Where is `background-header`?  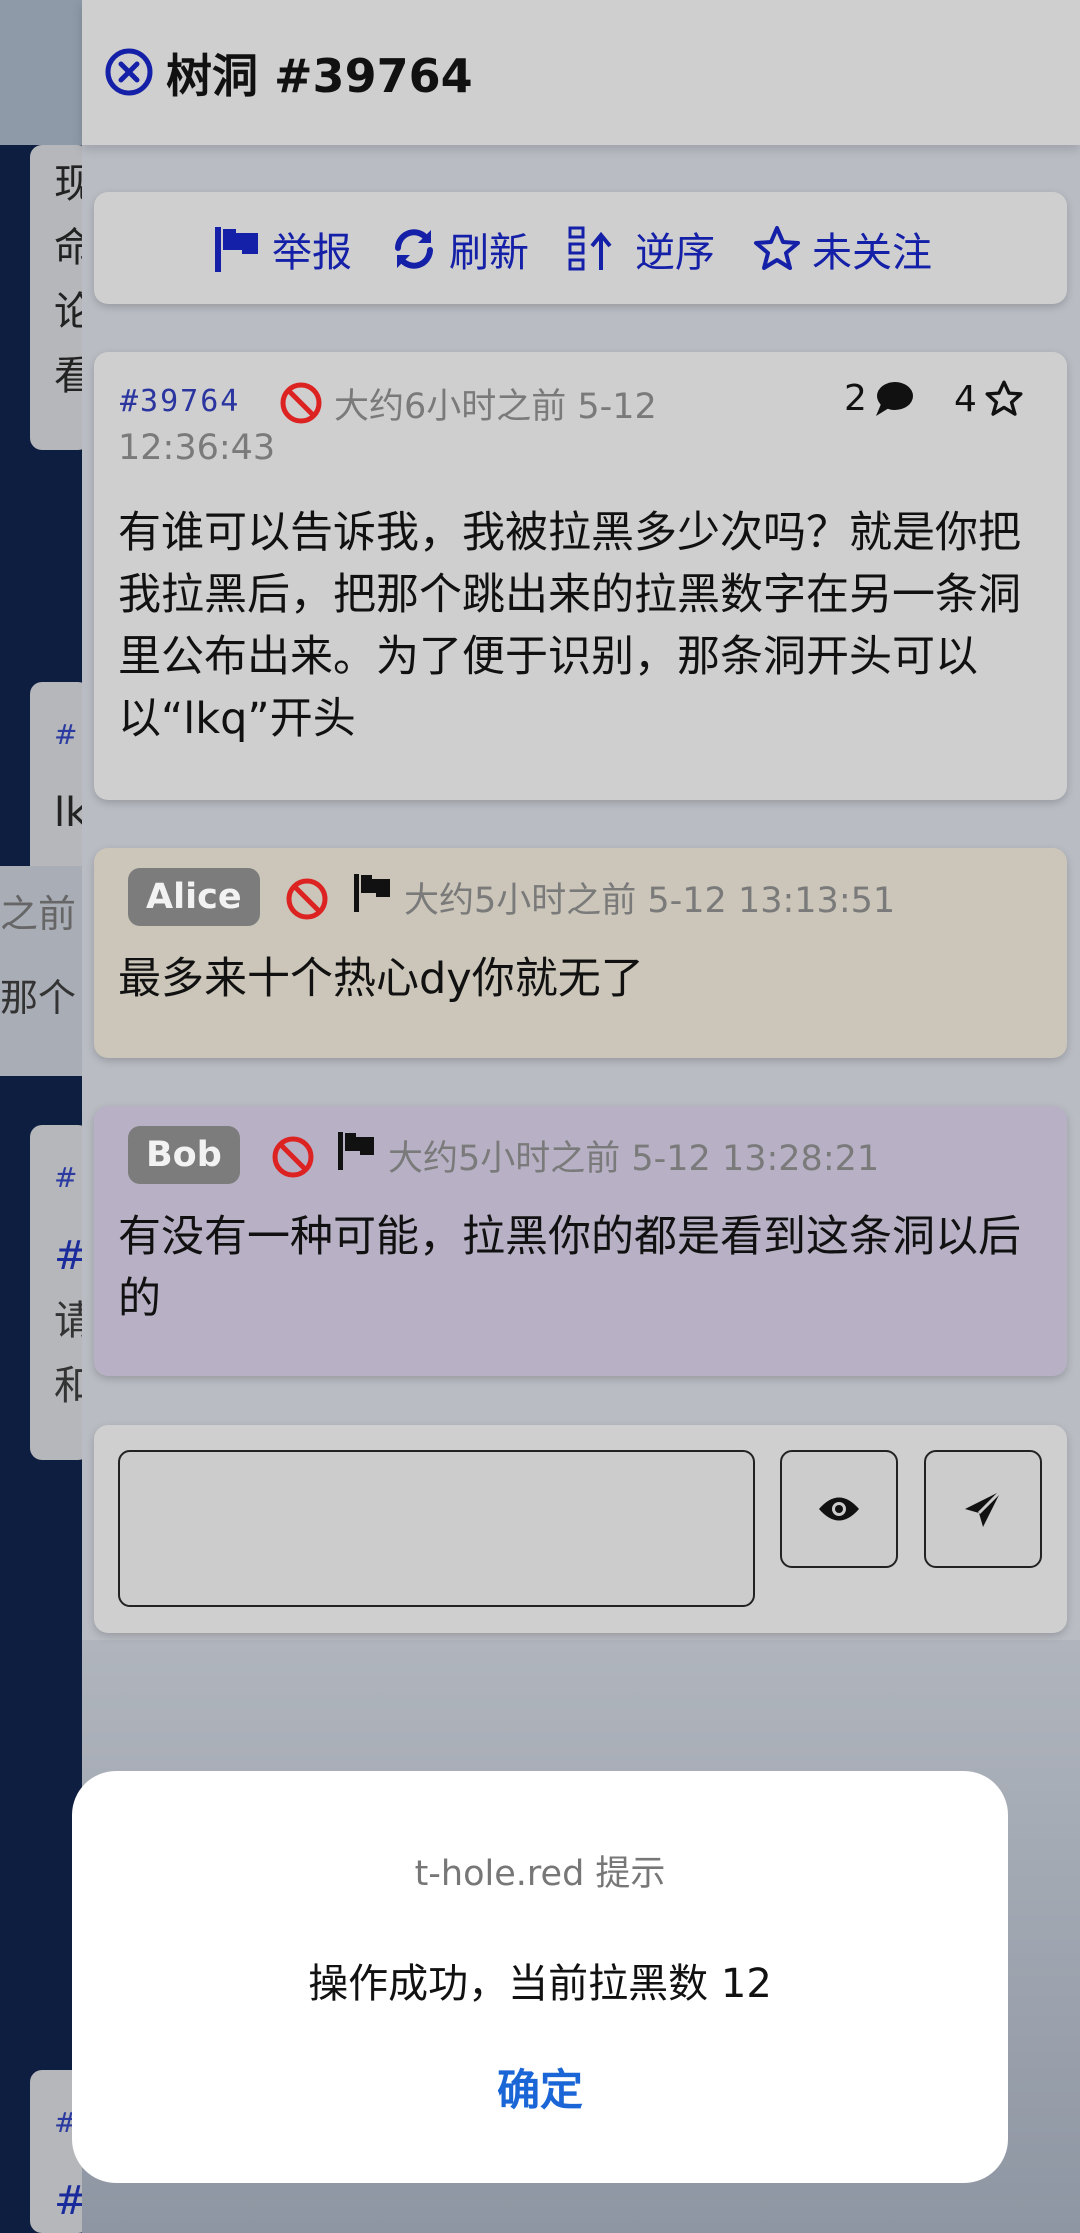 background-header is located at coordinates (41, 72).